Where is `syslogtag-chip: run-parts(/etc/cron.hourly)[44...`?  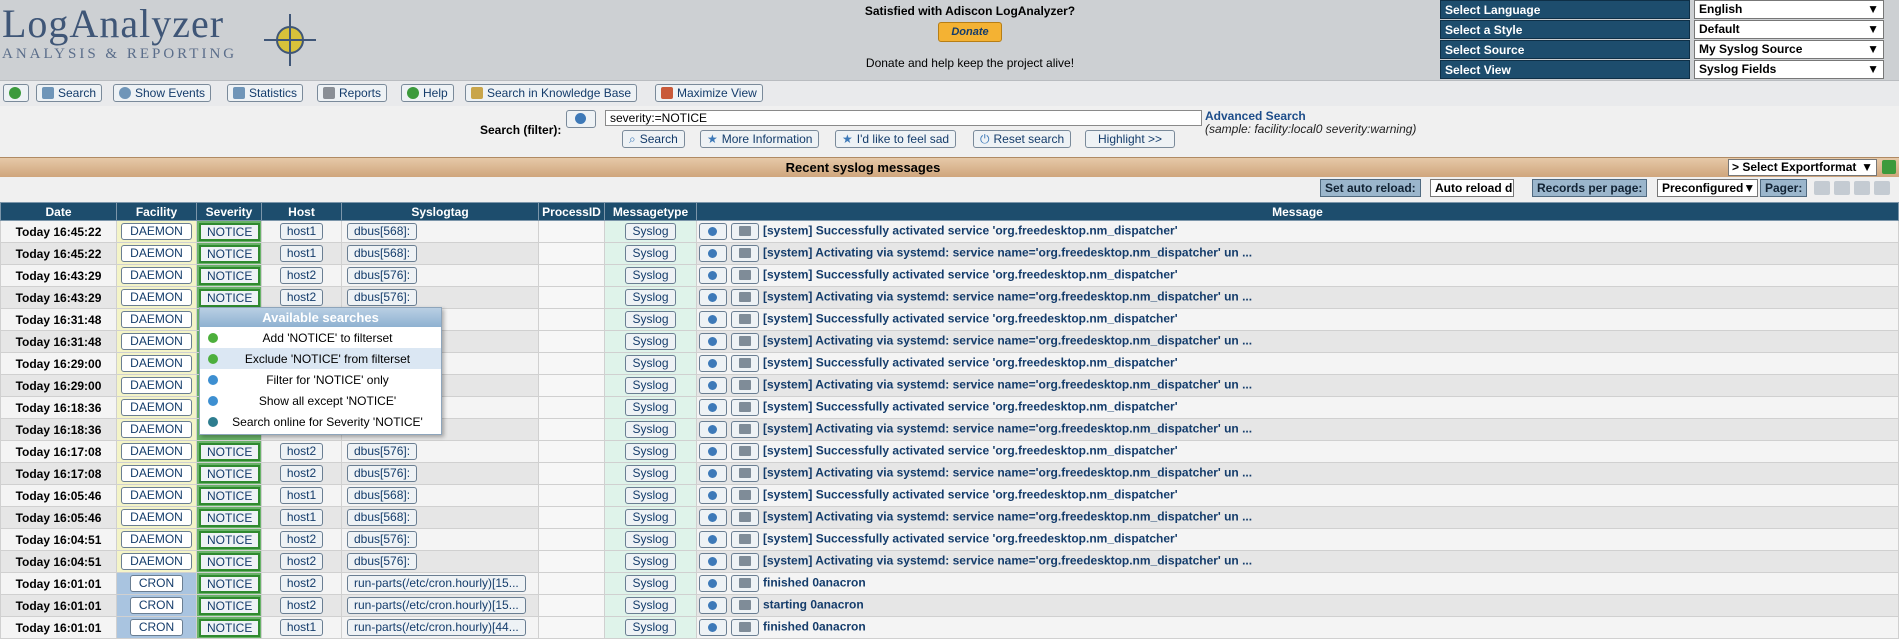
syslogtag-chip: run-parts(/etc/cron.hourly)[44... is located at coordinates (436, 627).